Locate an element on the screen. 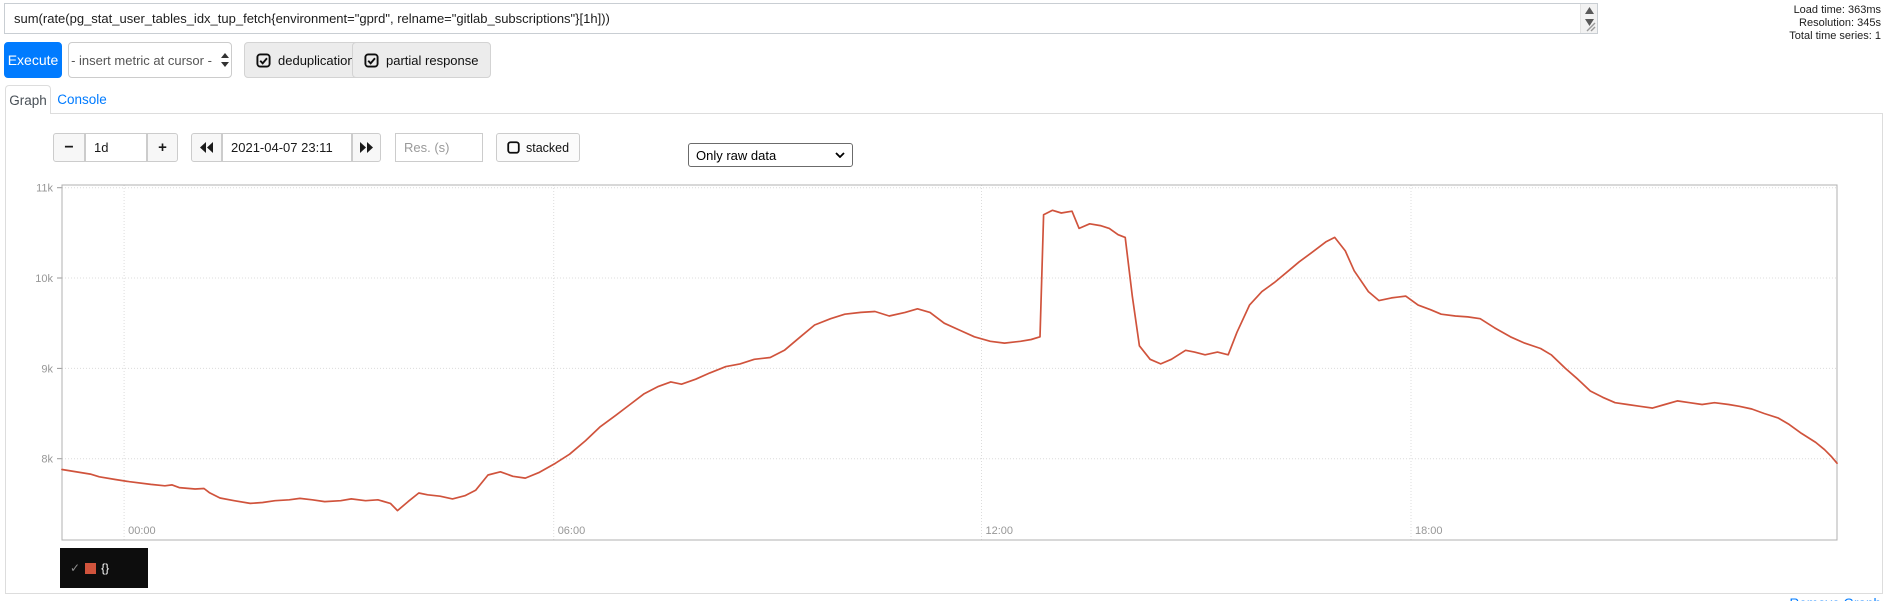 The width and height of the screenshot is (1889, 601). deduplication-toggle: deduplication is located at coordinates (305, 60).